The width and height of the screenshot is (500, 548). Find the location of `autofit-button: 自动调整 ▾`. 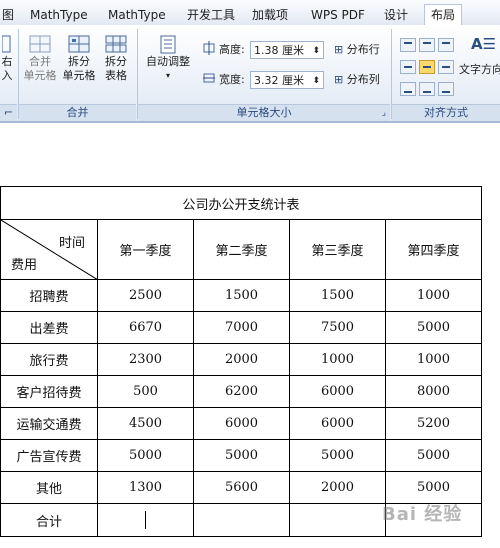

autofit-button: 自动调整 ▾ is located at coordinates (168, 59).